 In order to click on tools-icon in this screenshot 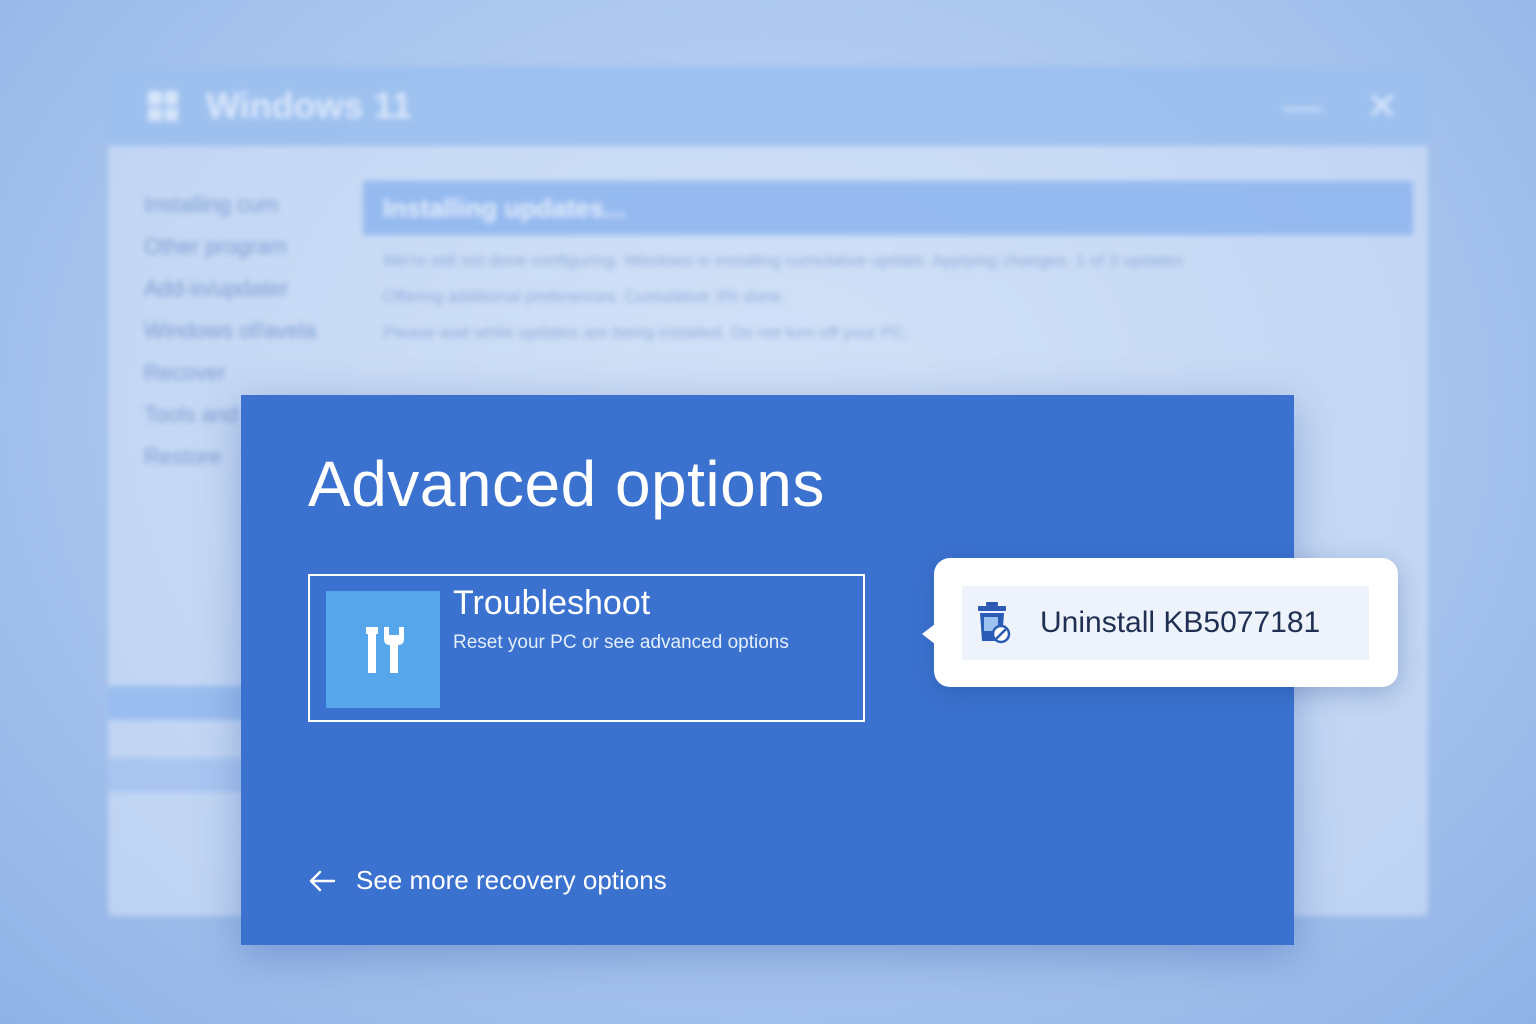, I will do `click(383, 649)`.